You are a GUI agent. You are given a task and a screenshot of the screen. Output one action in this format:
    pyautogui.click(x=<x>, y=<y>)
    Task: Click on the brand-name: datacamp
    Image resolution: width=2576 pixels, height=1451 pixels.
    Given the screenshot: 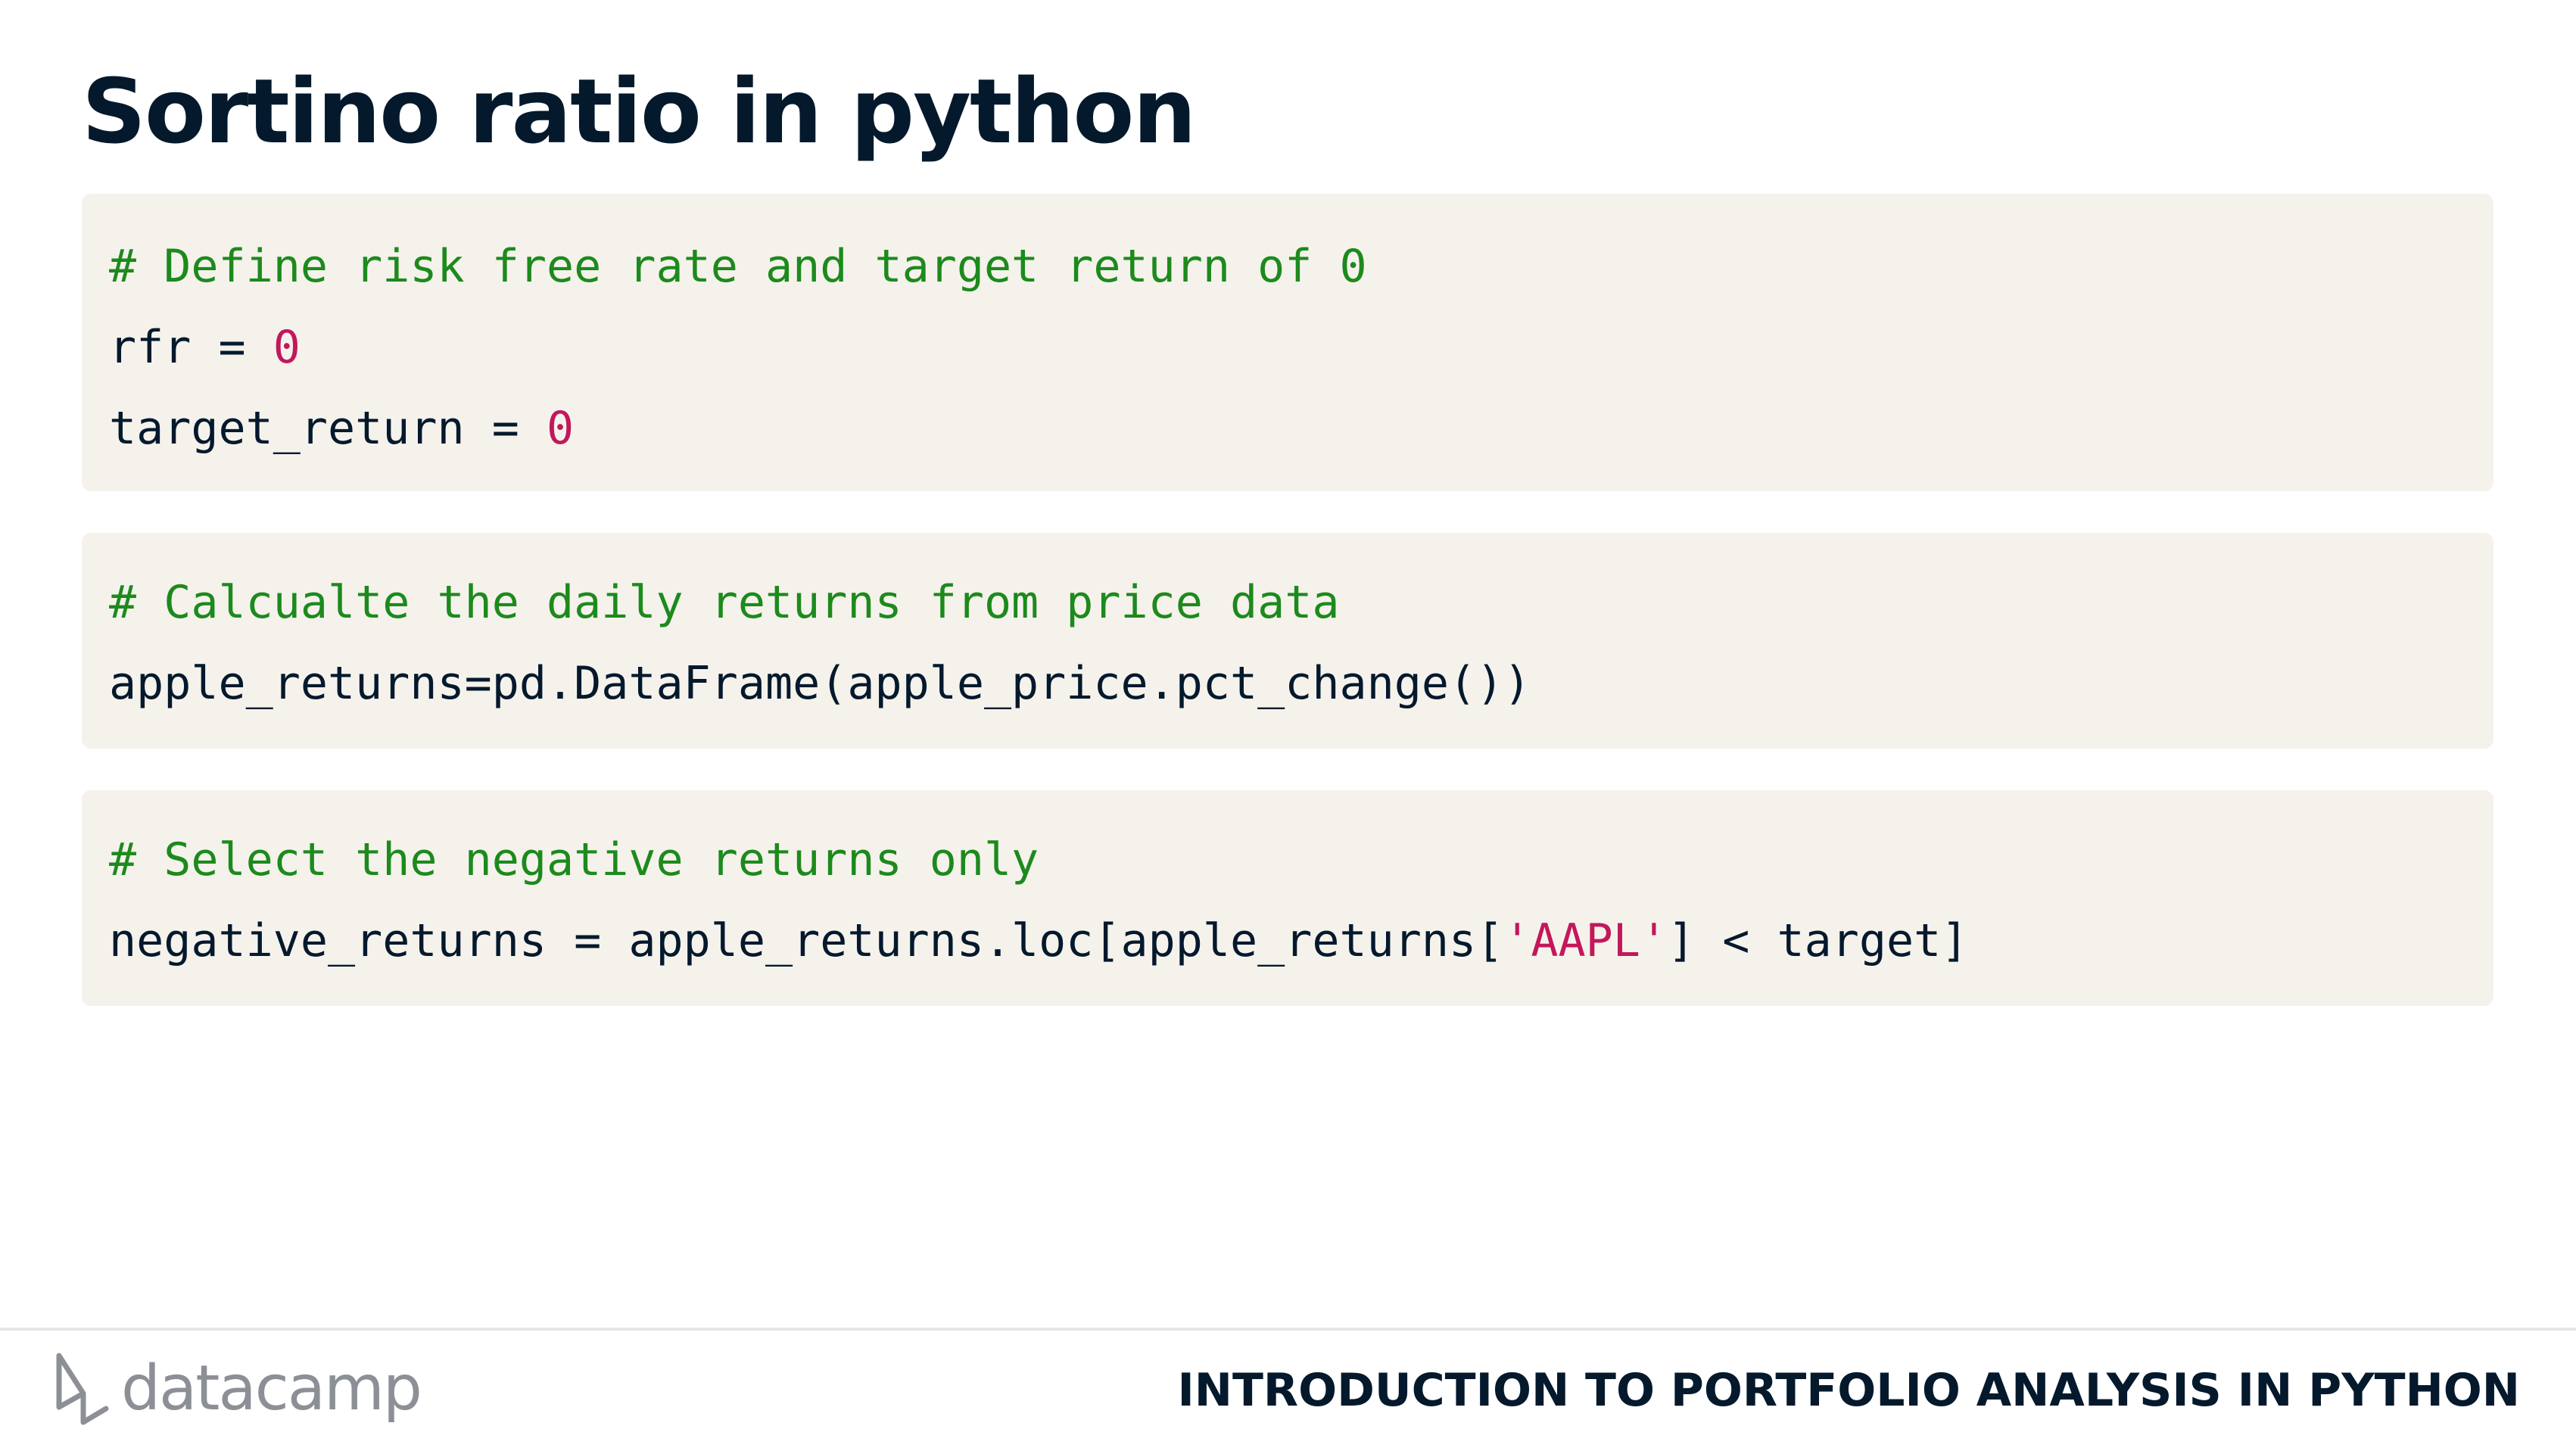 What is the action you would take?
    pyautogui.click(x=271, y=1389)
    